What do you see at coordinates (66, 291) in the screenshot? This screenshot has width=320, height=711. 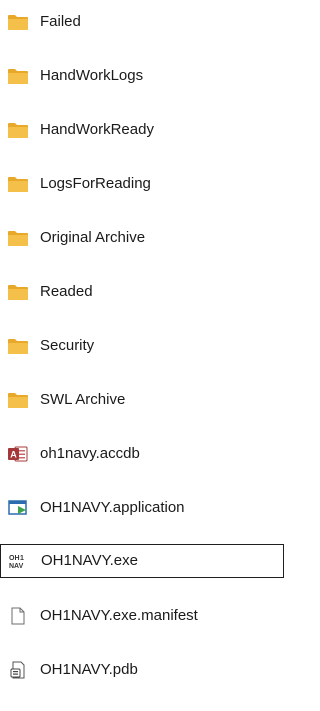 I see `file-name: Readed` at bounding box center [66, 291].